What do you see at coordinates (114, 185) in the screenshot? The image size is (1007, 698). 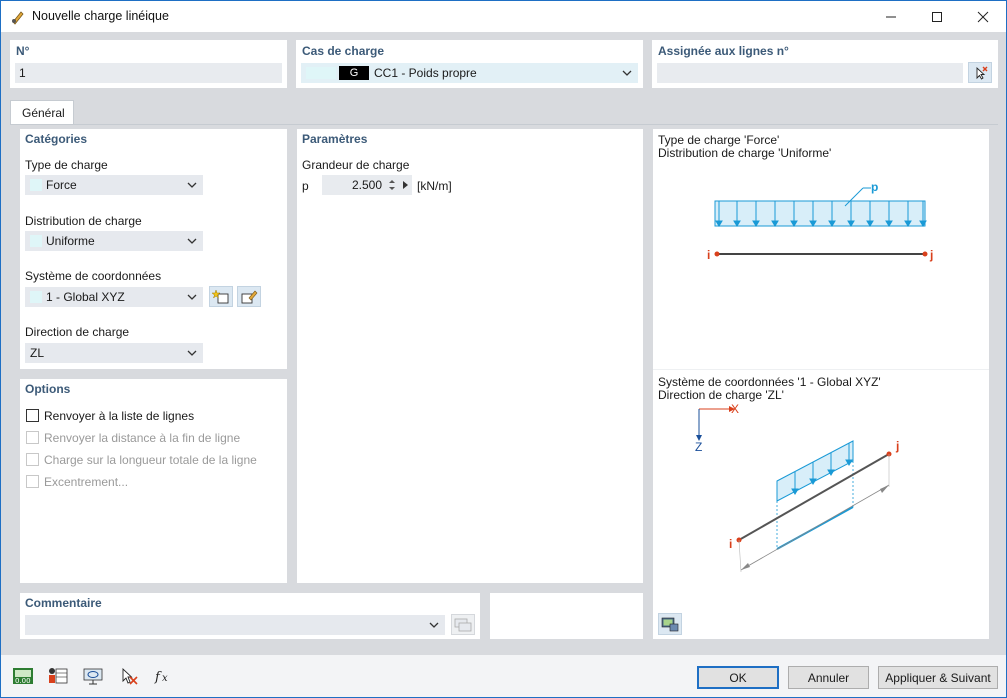 I see `load-type-select: Force` at bounding box center [114, 185].